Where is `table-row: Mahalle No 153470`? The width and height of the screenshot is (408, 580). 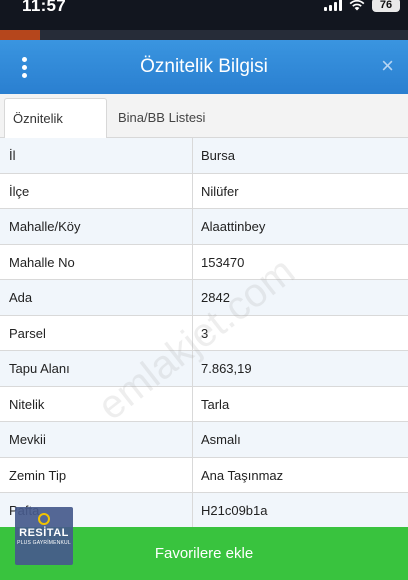
table-row: Mahalle No 153470 is located at coordinates (204, 262).